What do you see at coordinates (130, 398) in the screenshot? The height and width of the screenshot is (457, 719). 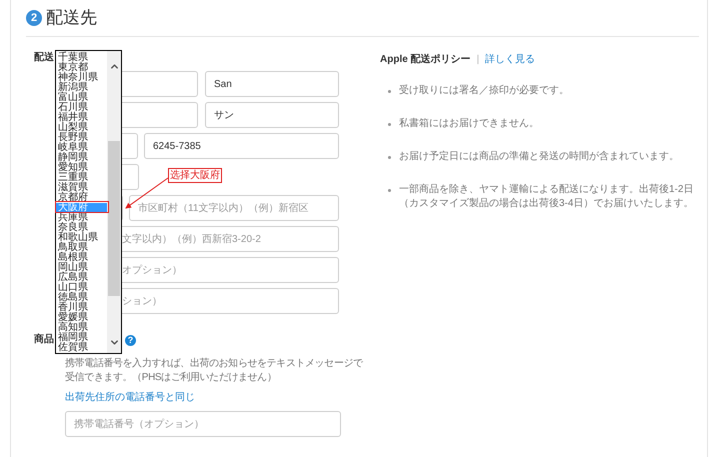 I see `same-phone-link: 出荷先住所の電話番号と同じ` at bounding box center [130, 398].